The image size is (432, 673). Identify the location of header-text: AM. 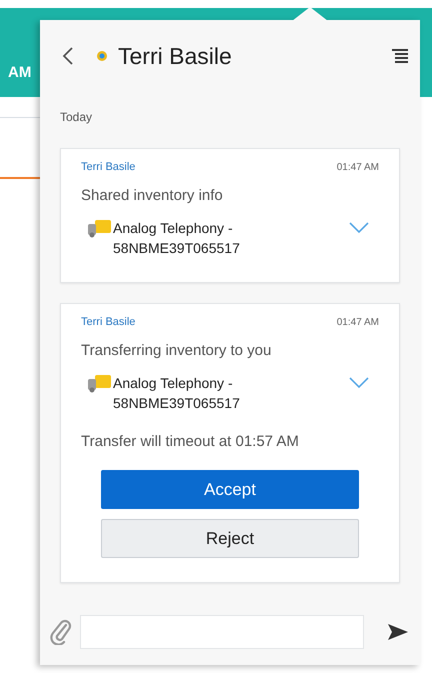
(20, 72).